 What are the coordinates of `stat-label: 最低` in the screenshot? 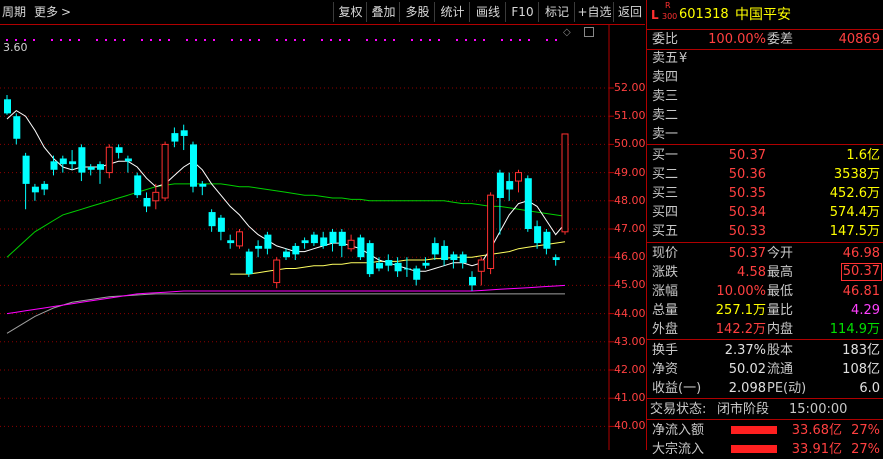 It's located at (780, 291).